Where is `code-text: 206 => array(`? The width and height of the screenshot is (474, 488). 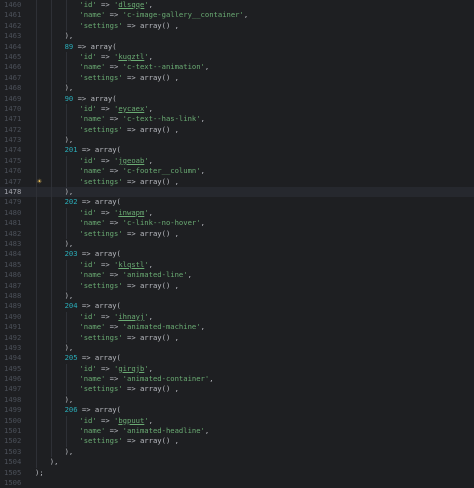
code-text: 206 => array( is located at coordinates (93, 410).